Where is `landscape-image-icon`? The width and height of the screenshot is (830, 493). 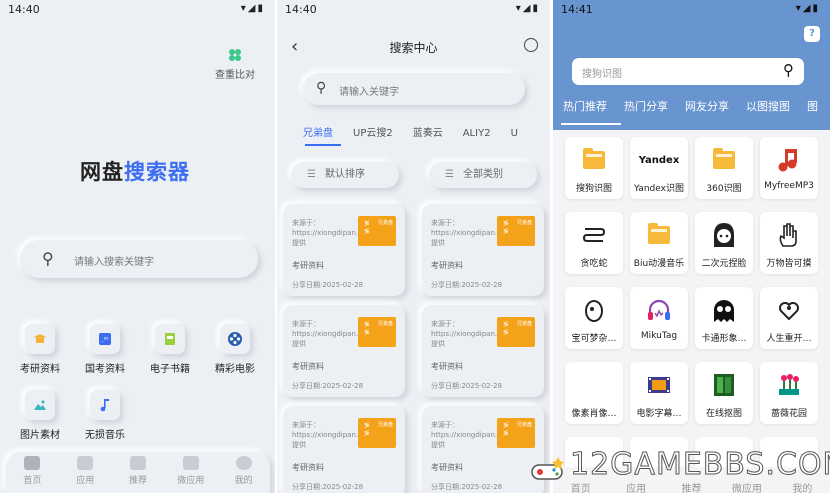
landscape-image-icon is located at coordinates (40, 405).